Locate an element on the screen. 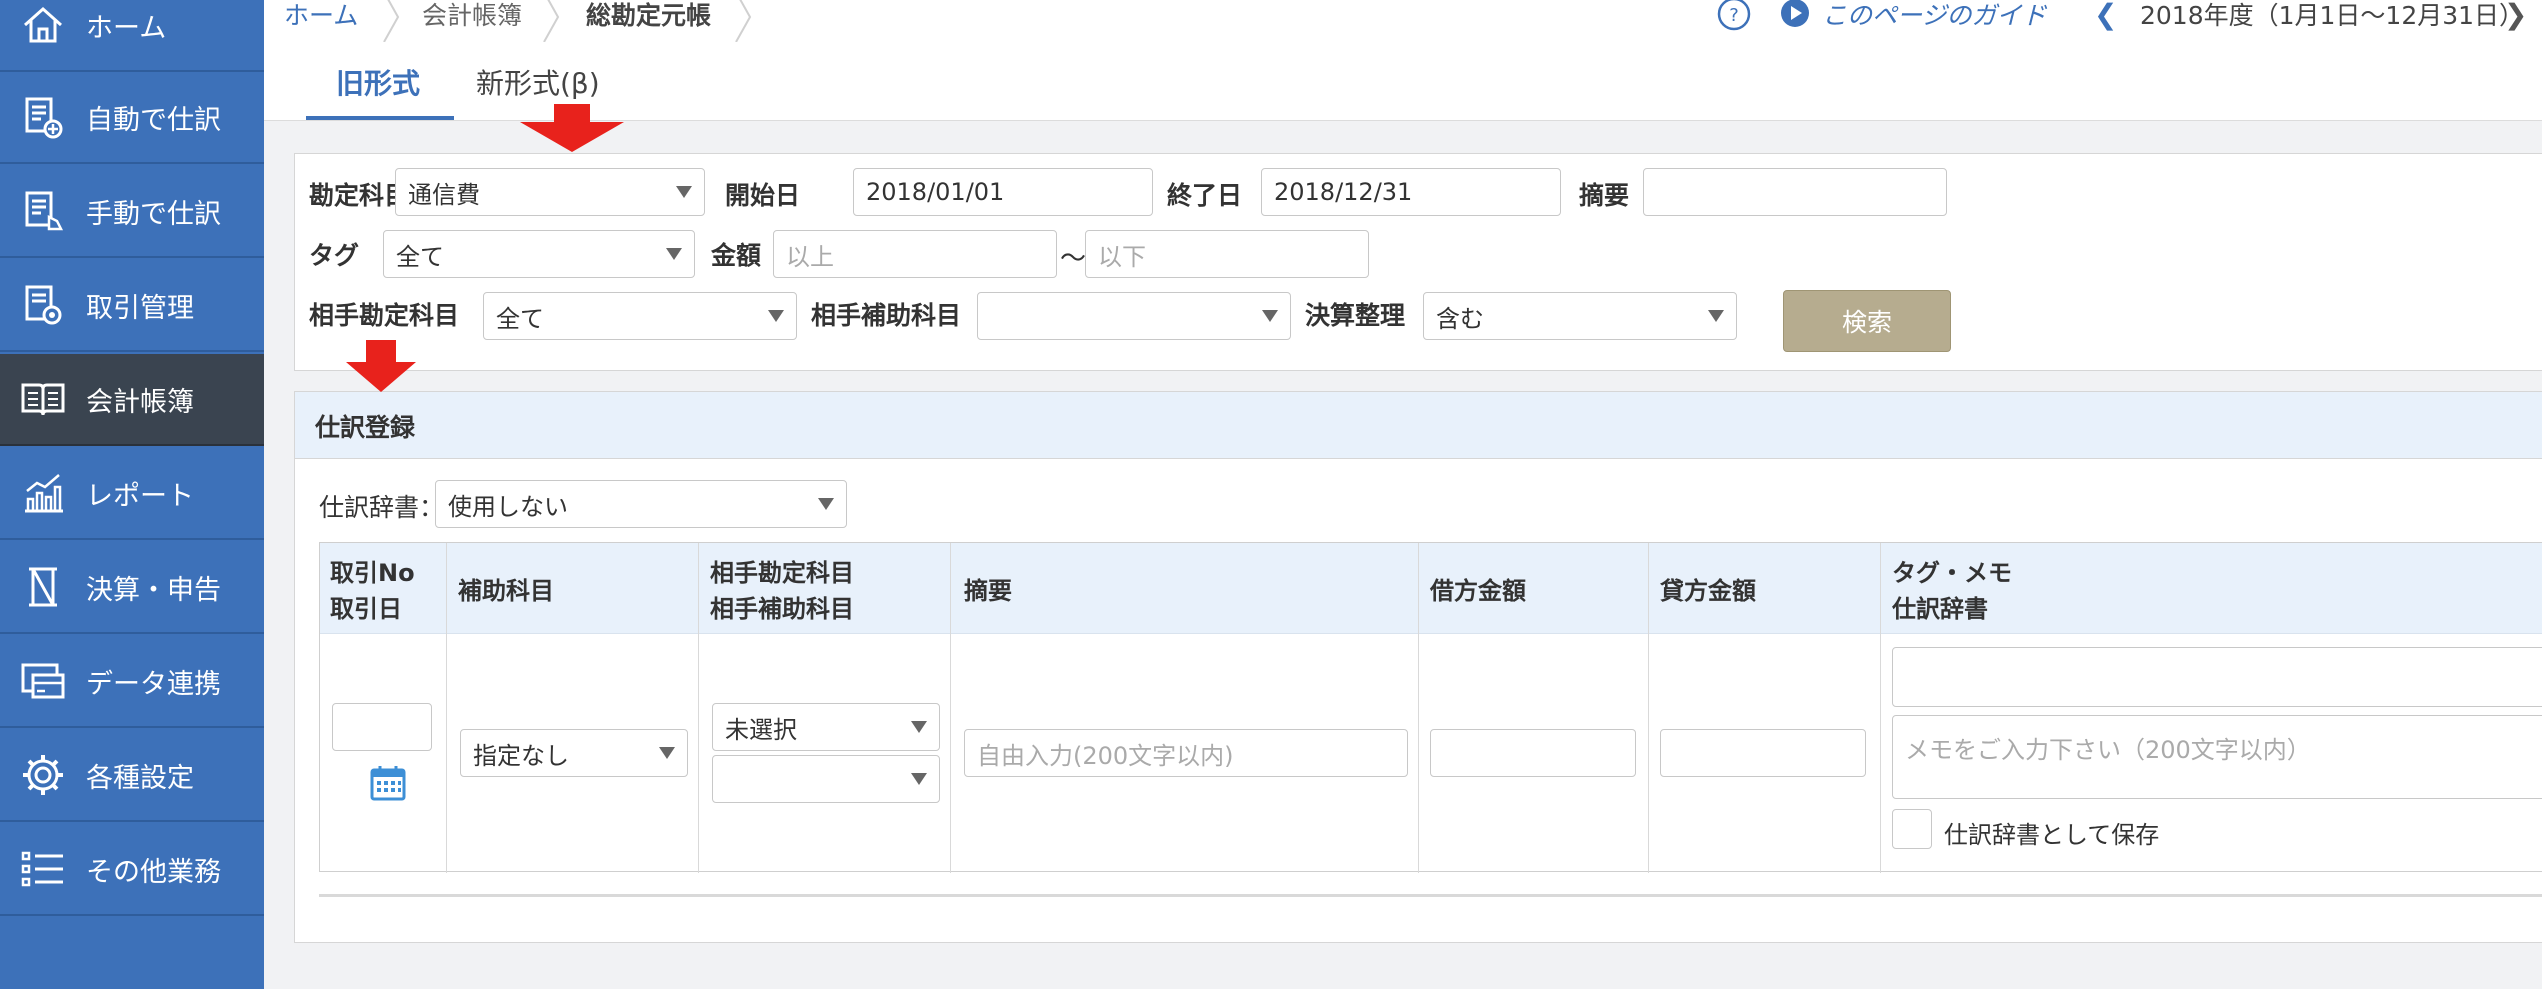 The width and height of the screenshot is (2542, 989). sidebar-item-books: 会計帳簿 is located at coordinates (132, 400).